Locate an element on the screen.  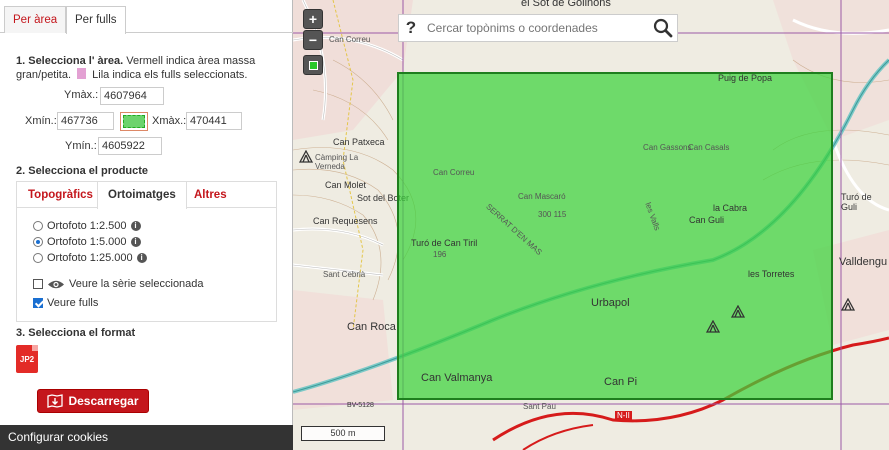
map-label: Can Requesens is located at coordinates (345, 221).